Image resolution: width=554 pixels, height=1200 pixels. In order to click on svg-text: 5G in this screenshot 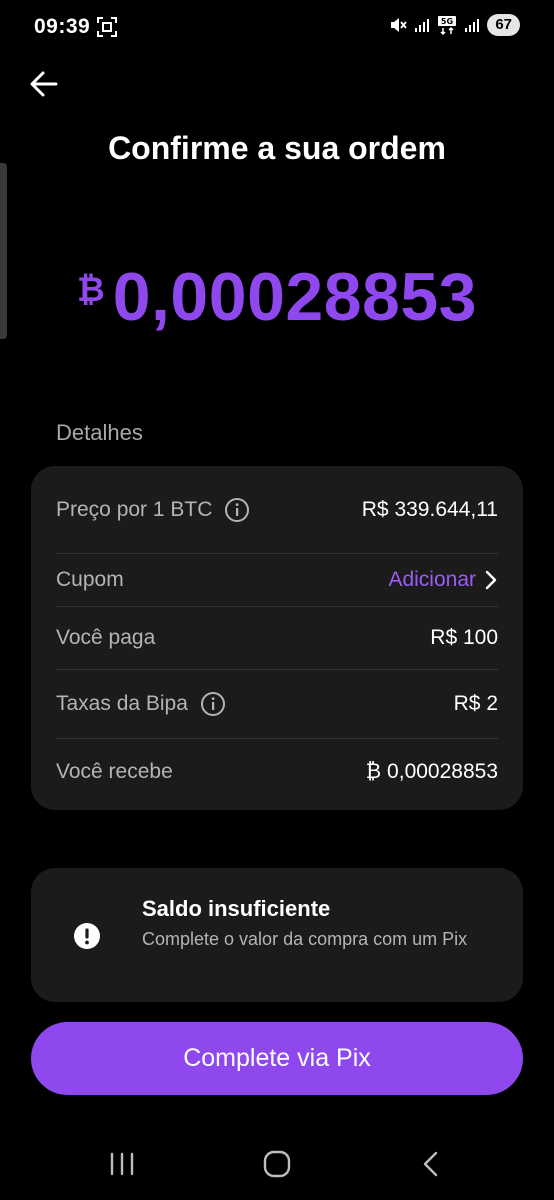, I will do `click(447, 21)`.